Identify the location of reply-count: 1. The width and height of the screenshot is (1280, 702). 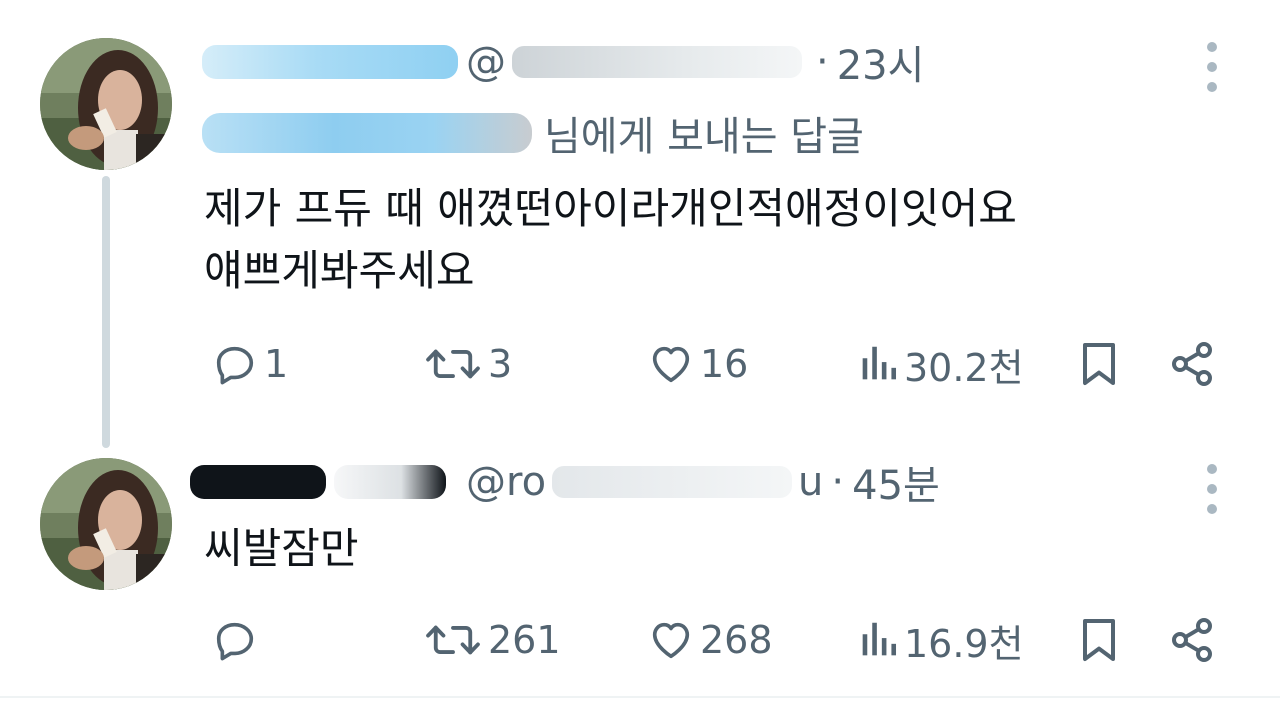
(276, 364).